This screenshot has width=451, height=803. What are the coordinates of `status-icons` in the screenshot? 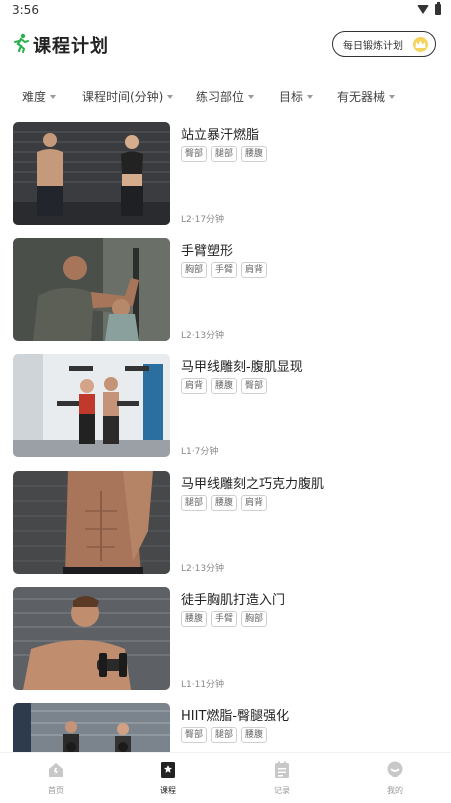 It's located at (429, 8).